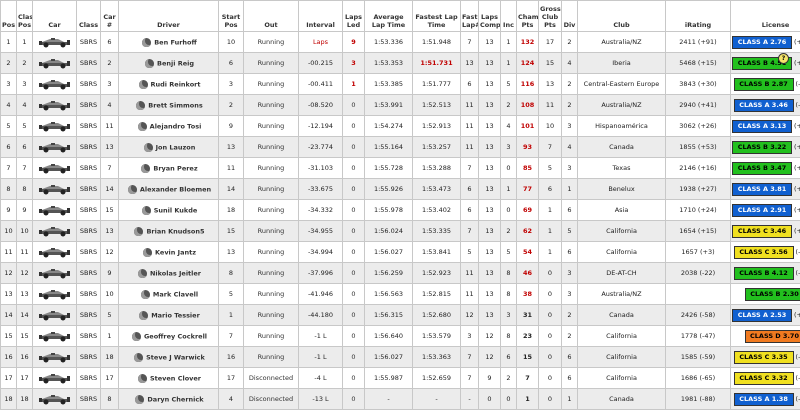 This screenshot has width=800, height=420. I want to click on avg-lap-cell: 1:53.353, so click(388, 63).